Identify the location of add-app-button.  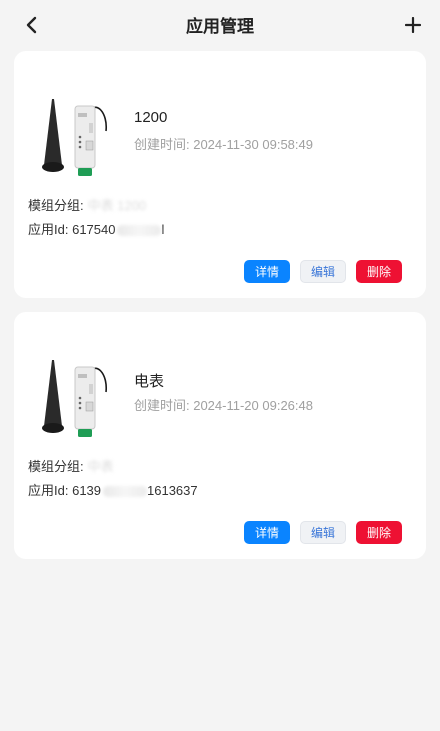
(413, 25).